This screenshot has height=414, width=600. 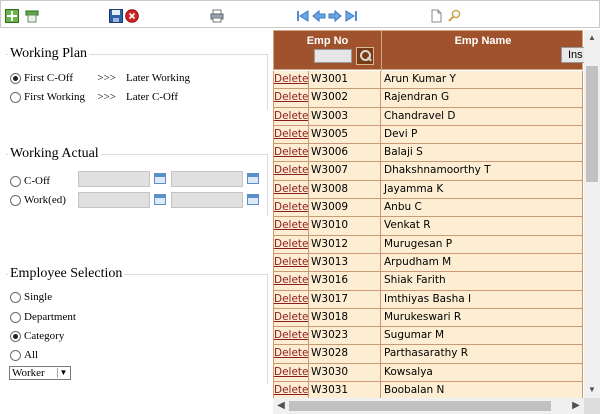 What do you see at coordinates (15, 78) in the screenshot?
I see `plan-option-first-coff-radio` at bounding box center [15, 78].